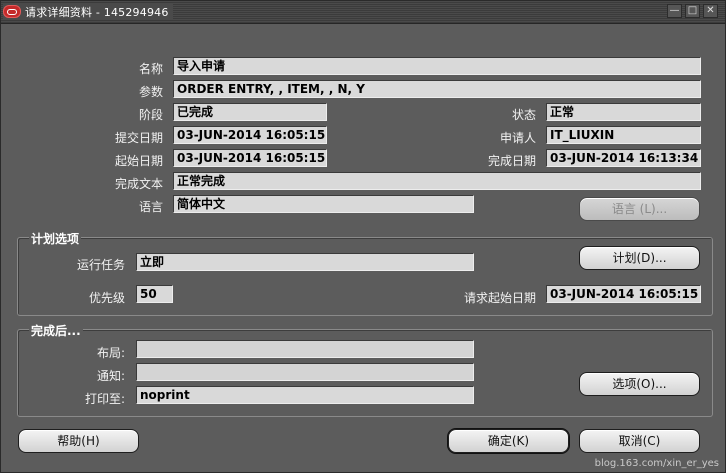 Image resolution: width=726 pixels, height=473 pixels. What do you see at coordinates (250, 158) in the screenshot?
I see `start-date-field: 03-JUN-2014 16:05:15` at bounding box center [250, 158].